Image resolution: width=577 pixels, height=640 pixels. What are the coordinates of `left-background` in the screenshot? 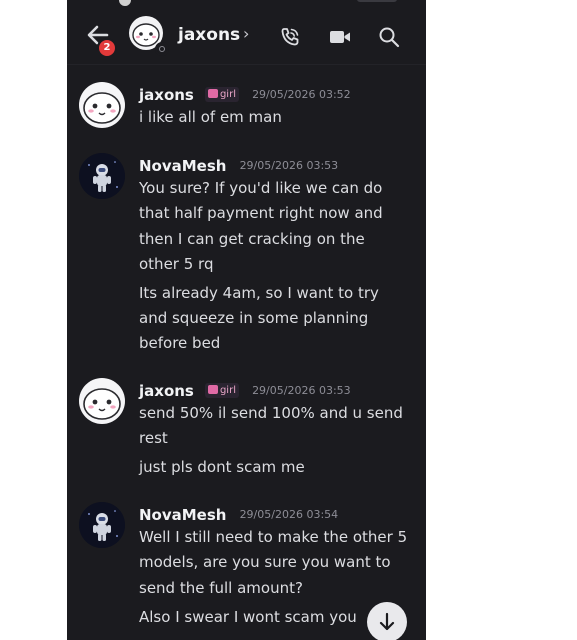 It's located at (33, 320).